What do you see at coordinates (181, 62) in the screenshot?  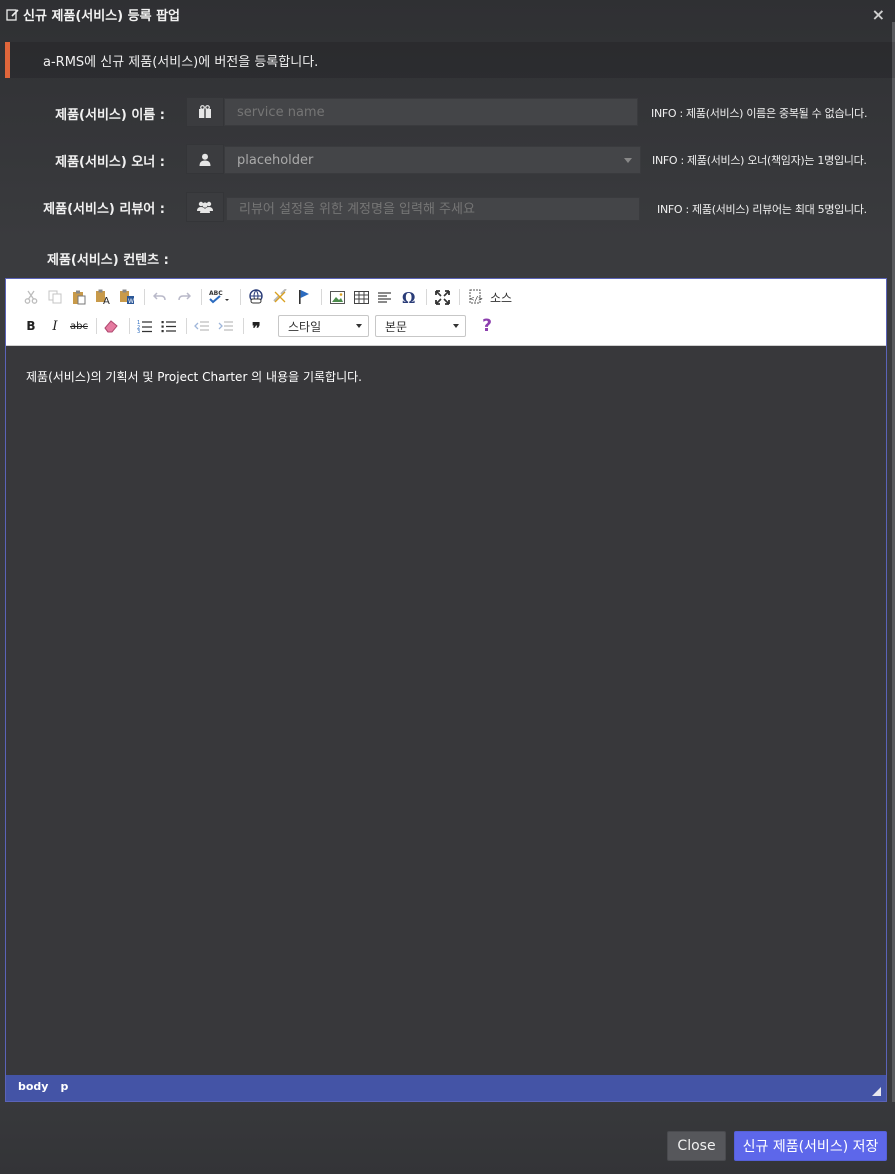 I see `notice-text: a-RMS에 신규 제품(서비스)에 버전을 등록합니다.` at bounding box center [181, 62].